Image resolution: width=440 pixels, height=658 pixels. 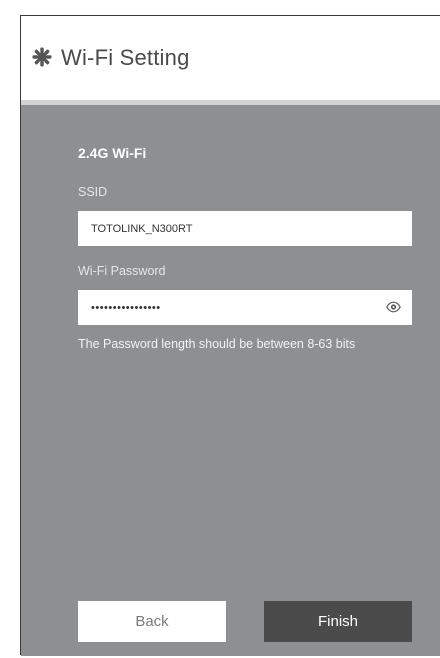 I want to click on eye-icon, so click(x=393, y=307).